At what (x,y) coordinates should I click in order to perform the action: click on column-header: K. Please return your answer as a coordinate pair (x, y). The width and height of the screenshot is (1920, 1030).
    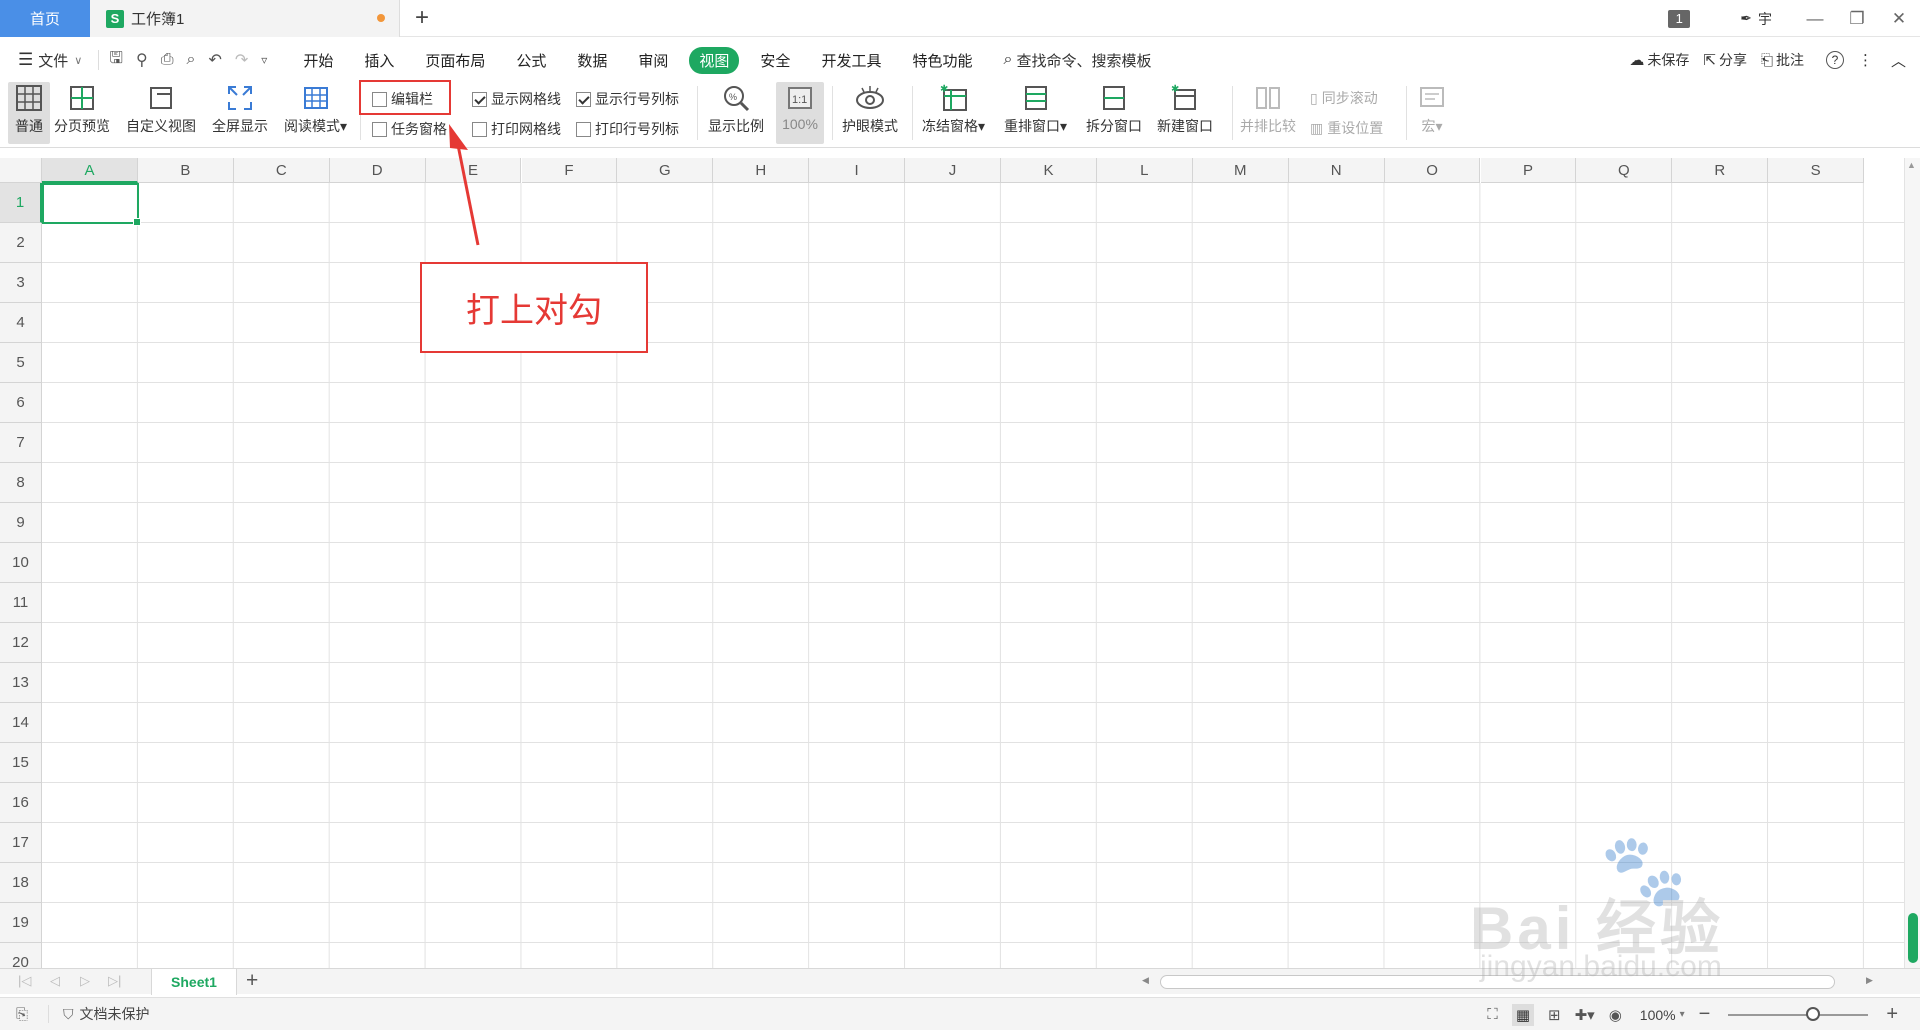
    Looking at the image, I should click on (1049, 170).